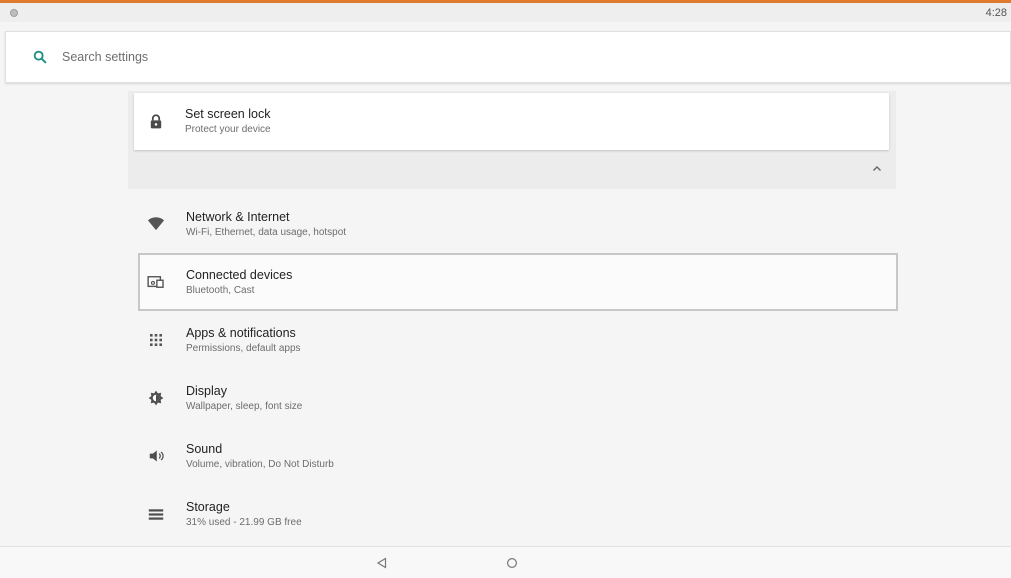 This screenshot has width=1011, height=578. What do you see at coordinates (518, 398) in the screenshot?
I see `setting-display: Display Wallpaper, sleep, font size` at bounding box center [518, 398].